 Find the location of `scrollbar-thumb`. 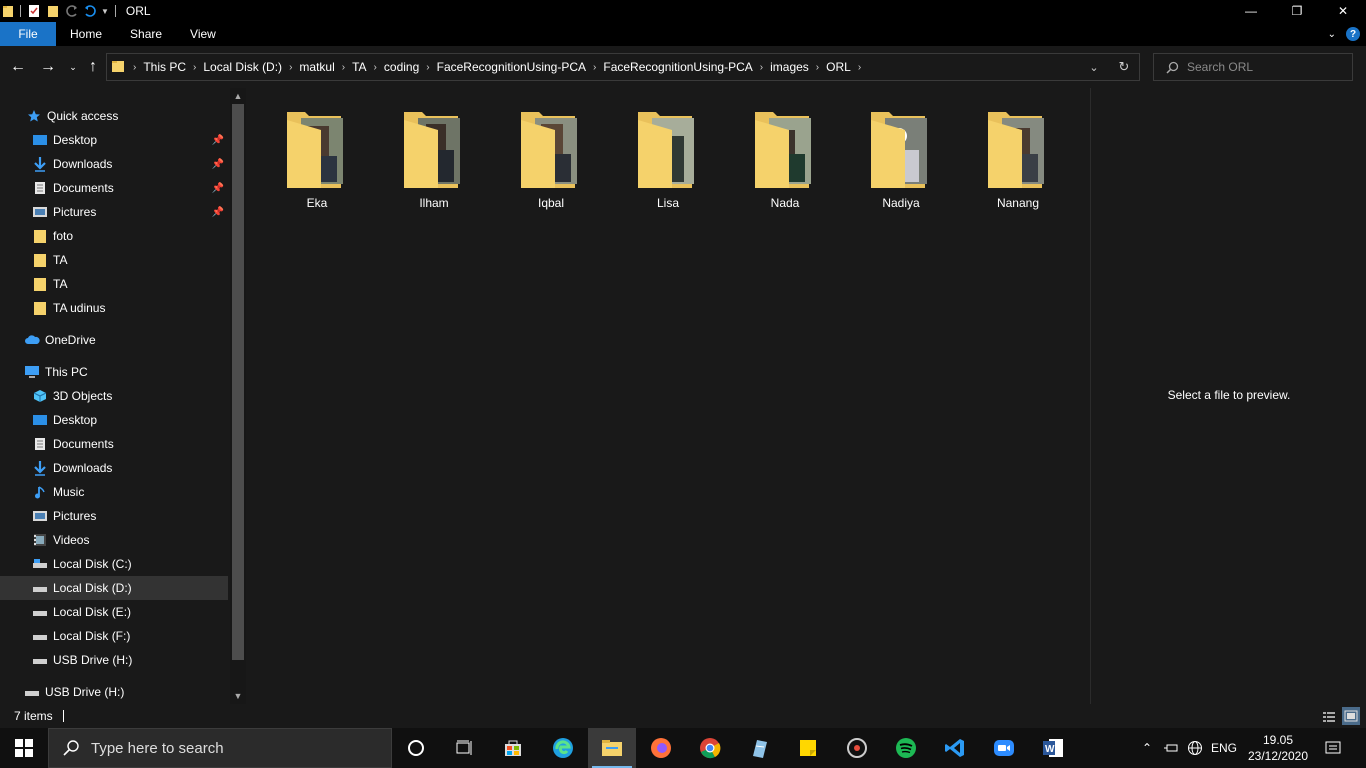

scrollbar-thumb is located at coordinates (238, 382).